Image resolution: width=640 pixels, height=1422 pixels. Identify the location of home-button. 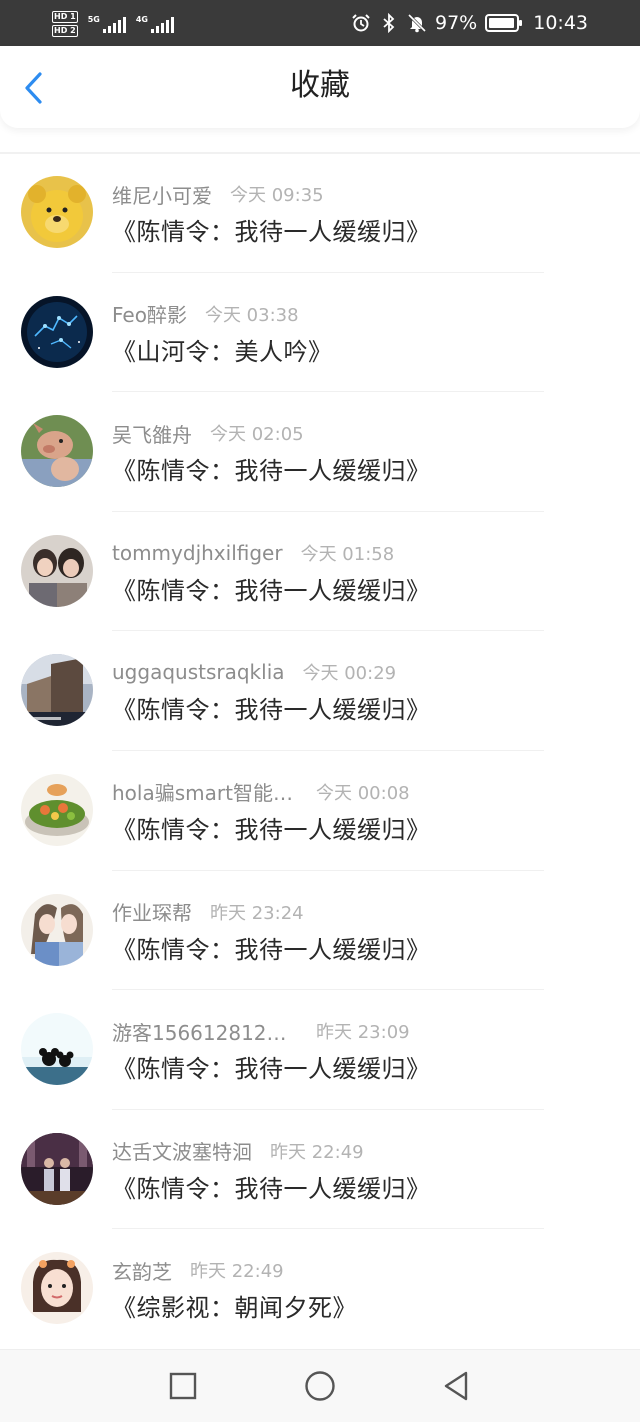
(320, 1386).